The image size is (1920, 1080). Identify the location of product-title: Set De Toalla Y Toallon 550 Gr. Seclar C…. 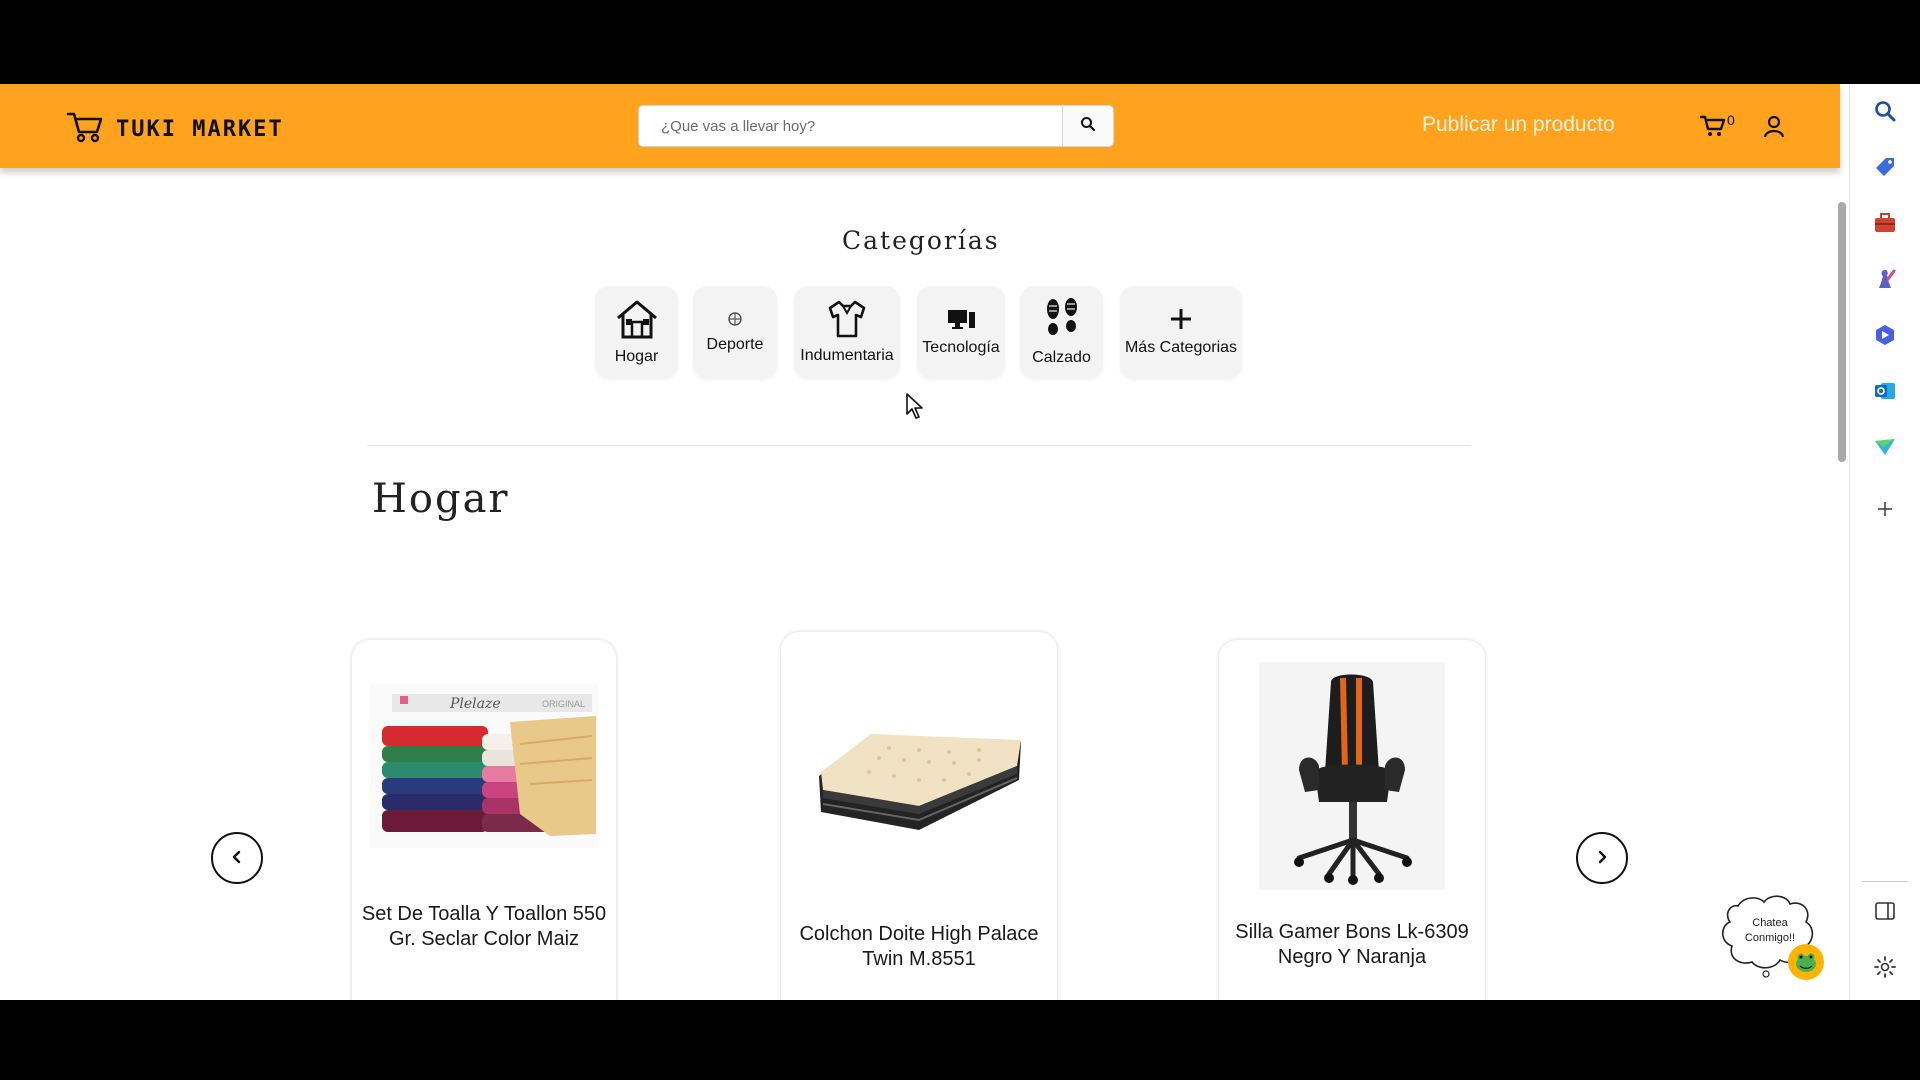
(484, 927).